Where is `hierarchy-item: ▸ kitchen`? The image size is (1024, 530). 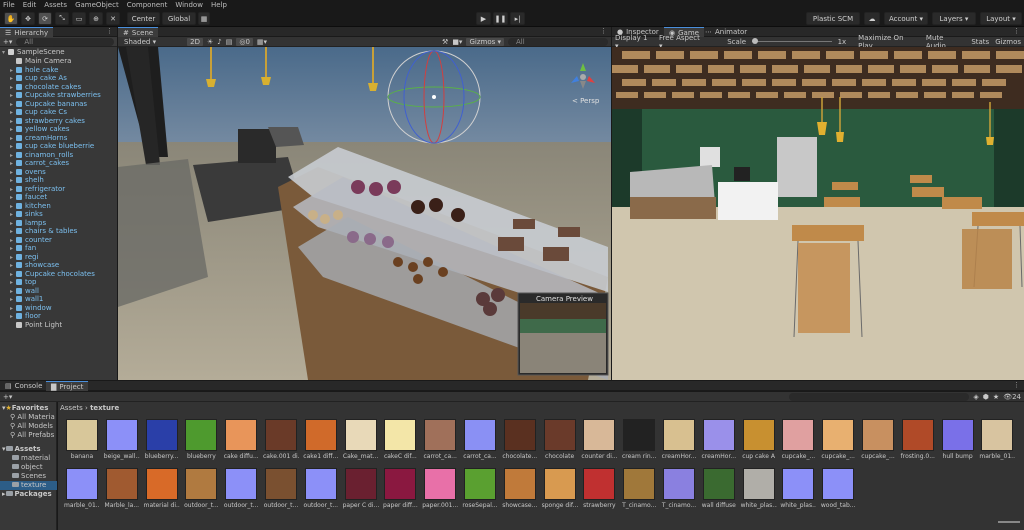 hierarchy-item: ▸ kitchen is located at coordinates (30, 206).